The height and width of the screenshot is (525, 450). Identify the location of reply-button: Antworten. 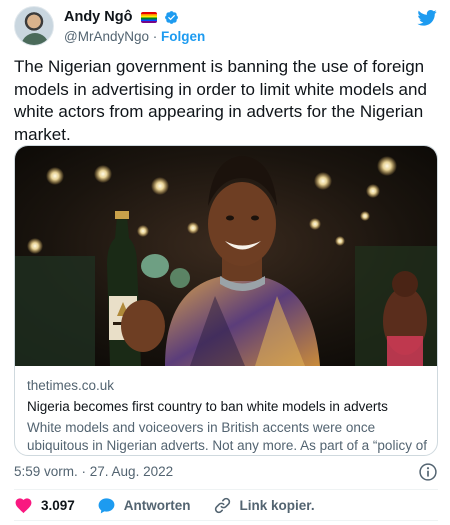
(144, 505).